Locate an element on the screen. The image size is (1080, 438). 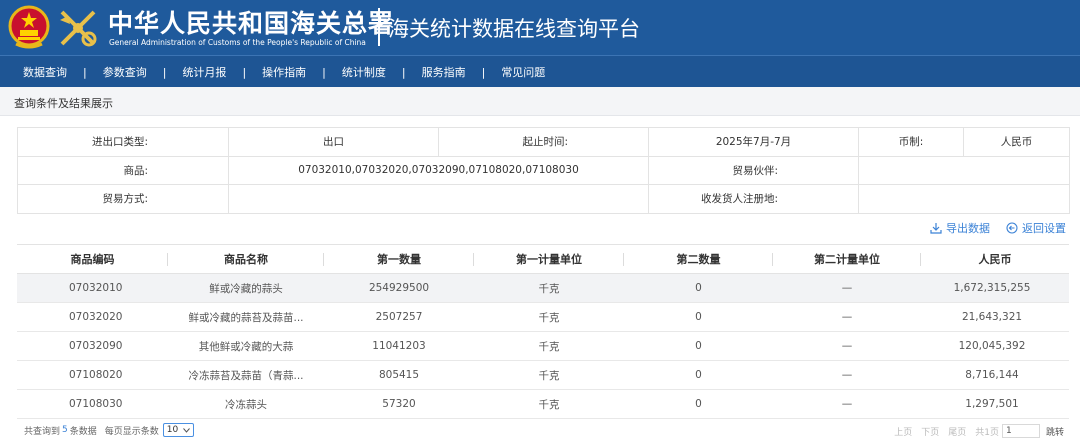
trade-mode-label: 贸易方式: is located at coordinates (123, 199).